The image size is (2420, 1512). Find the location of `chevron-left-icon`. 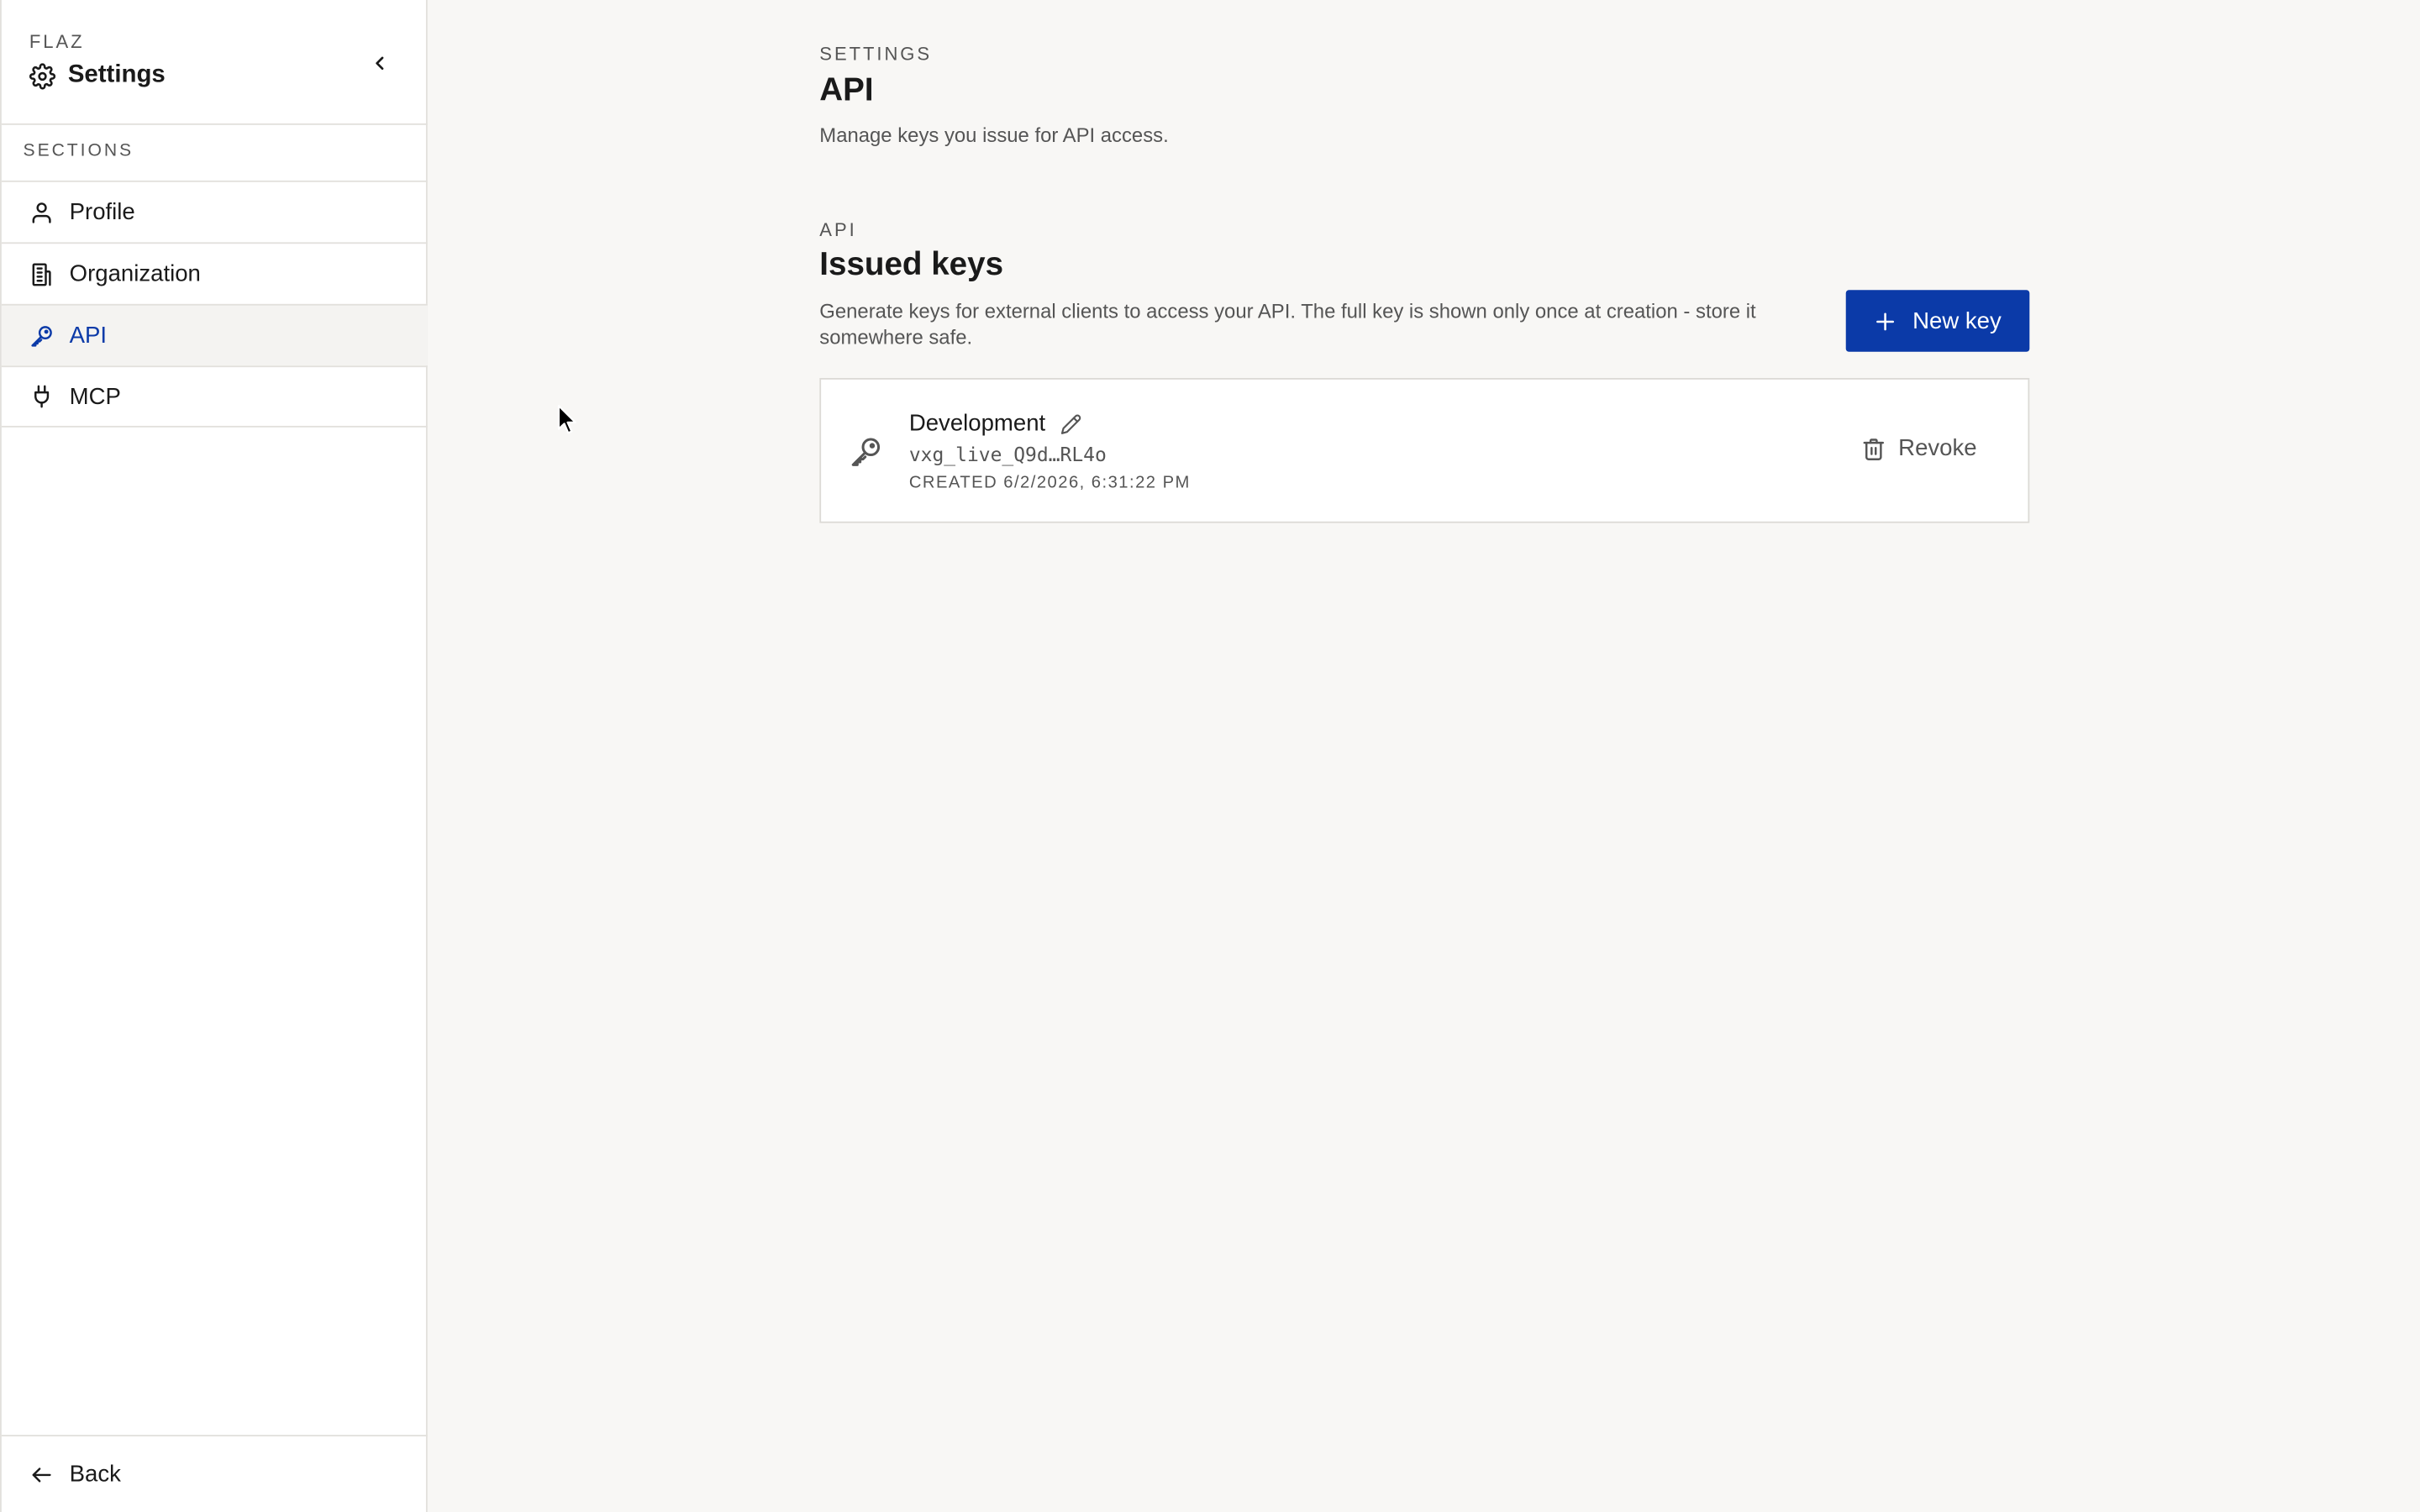

chevron-left-icon is located at coordinates (380, 63).